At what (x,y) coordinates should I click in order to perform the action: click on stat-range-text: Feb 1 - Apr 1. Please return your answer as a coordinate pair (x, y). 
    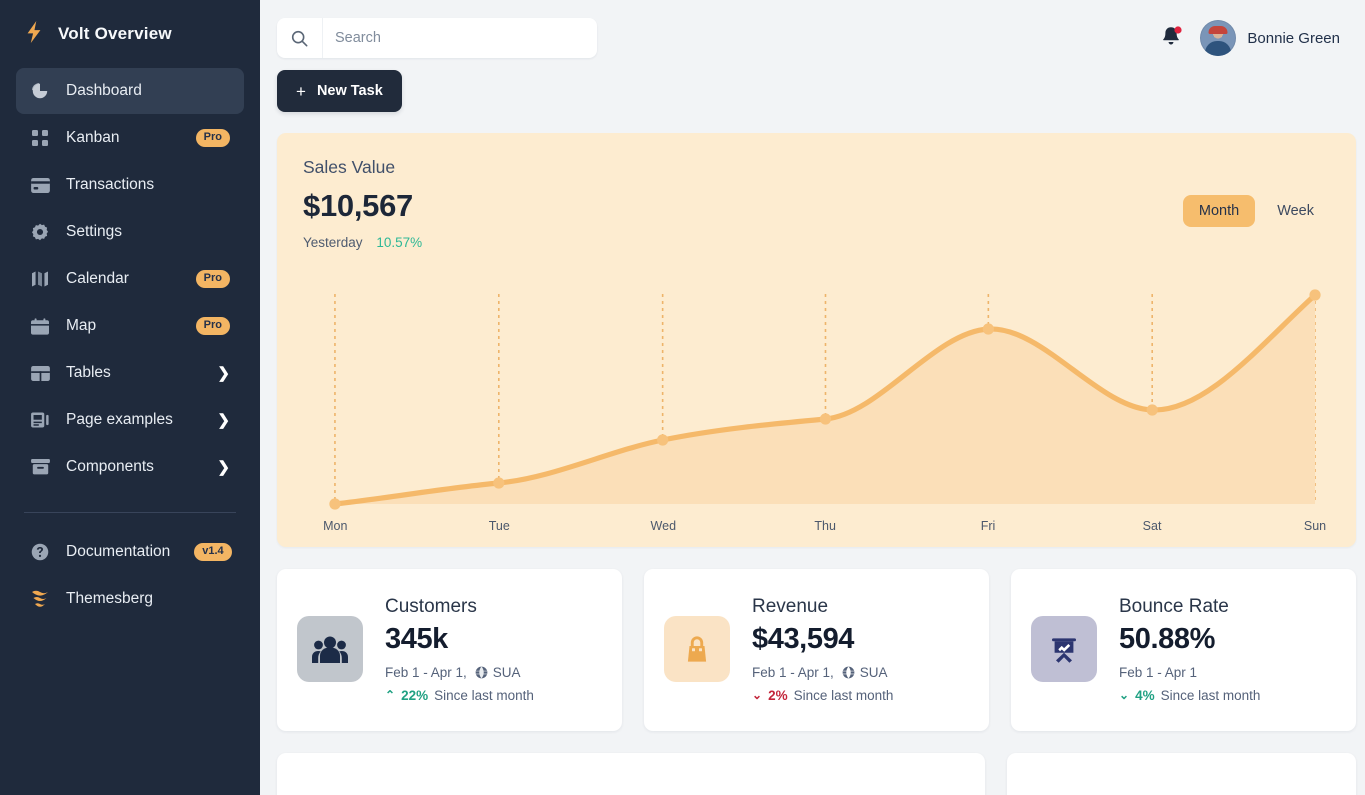
    Looking at the image, I should click on (1158, 672).